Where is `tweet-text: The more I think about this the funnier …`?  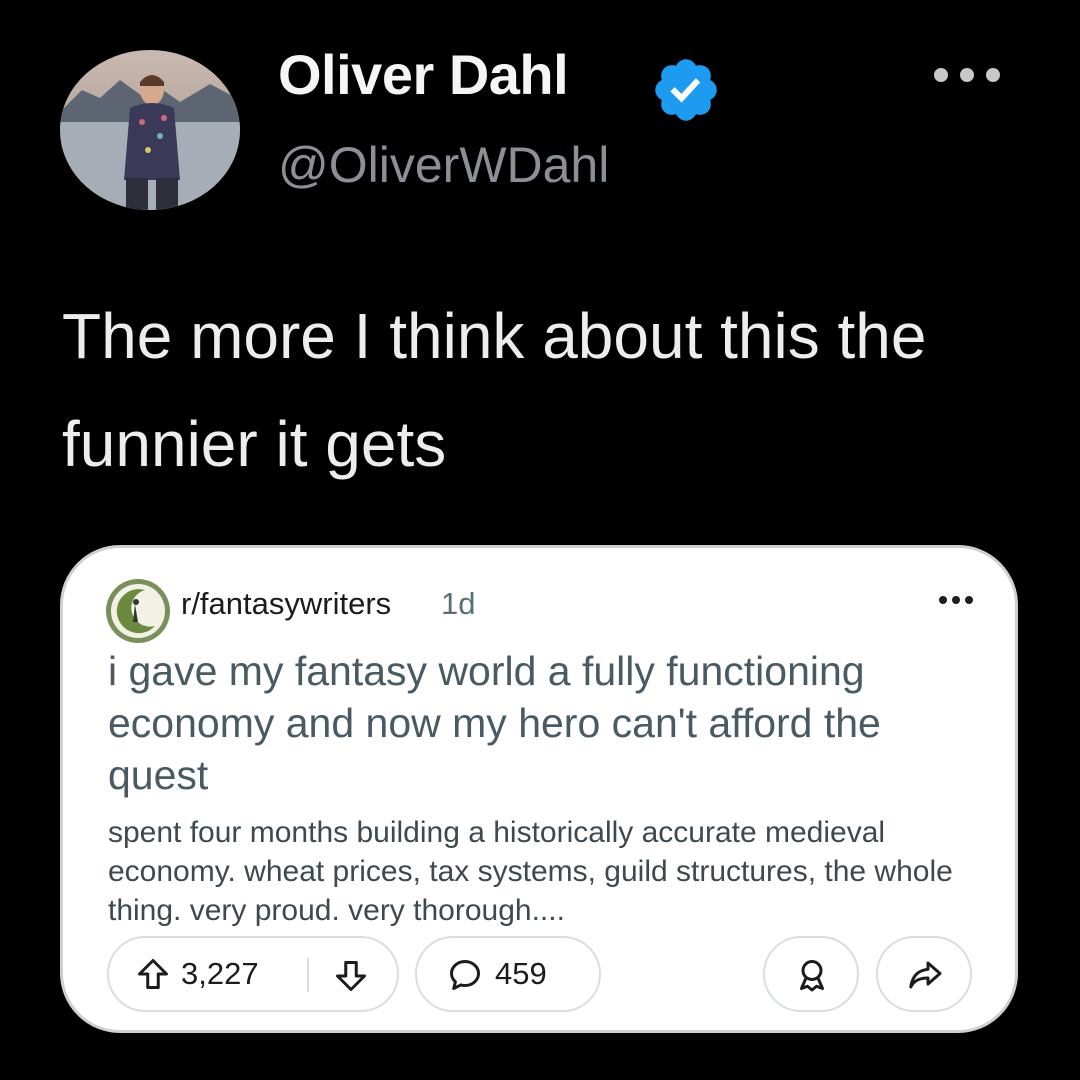 tweet-text: The more I think about this the funnier … is located at coordinates (494, 390).